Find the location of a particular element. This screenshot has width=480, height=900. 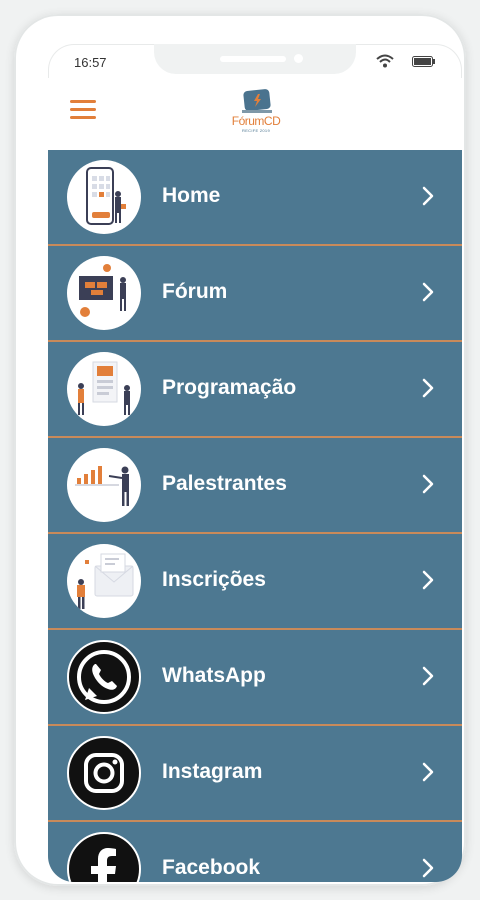

battery-icon is located at coordinates (423, 61).